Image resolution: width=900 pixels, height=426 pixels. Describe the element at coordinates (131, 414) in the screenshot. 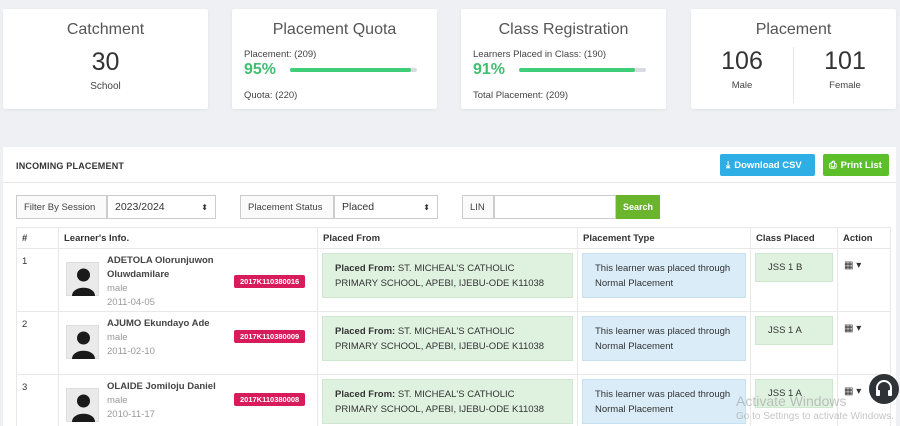

I see `learner-dob: 2010-11-17` at that location.